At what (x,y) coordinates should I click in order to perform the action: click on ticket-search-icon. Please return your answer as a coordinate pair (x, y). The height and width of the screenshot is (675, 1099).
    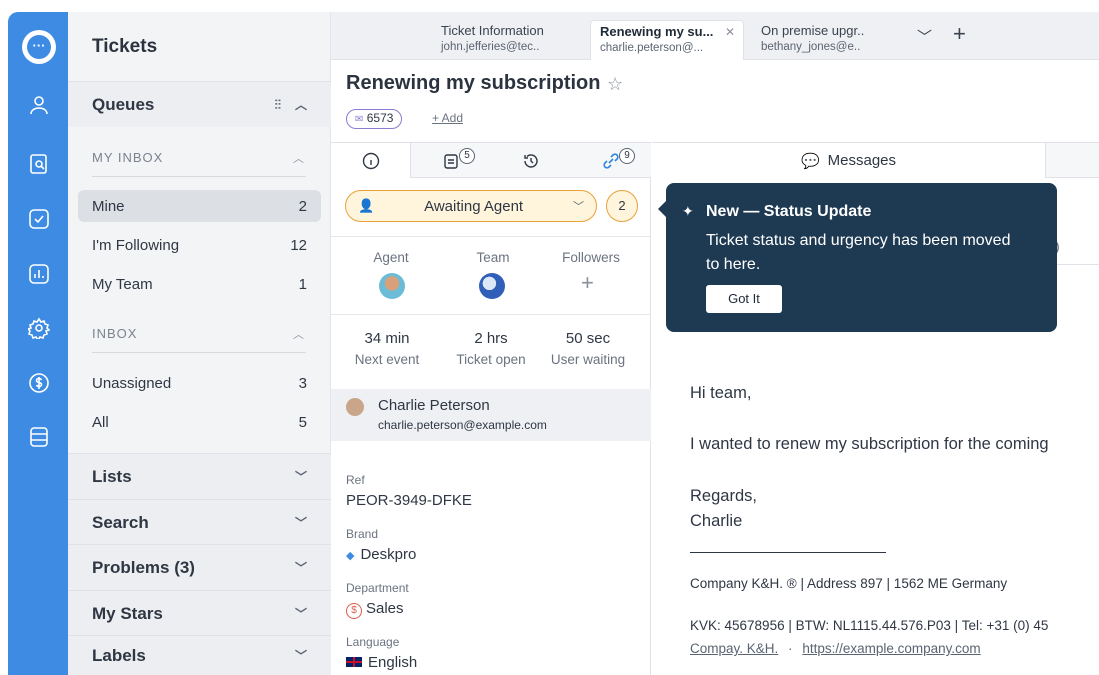
    Looking at the image, I should click on (39, 164).